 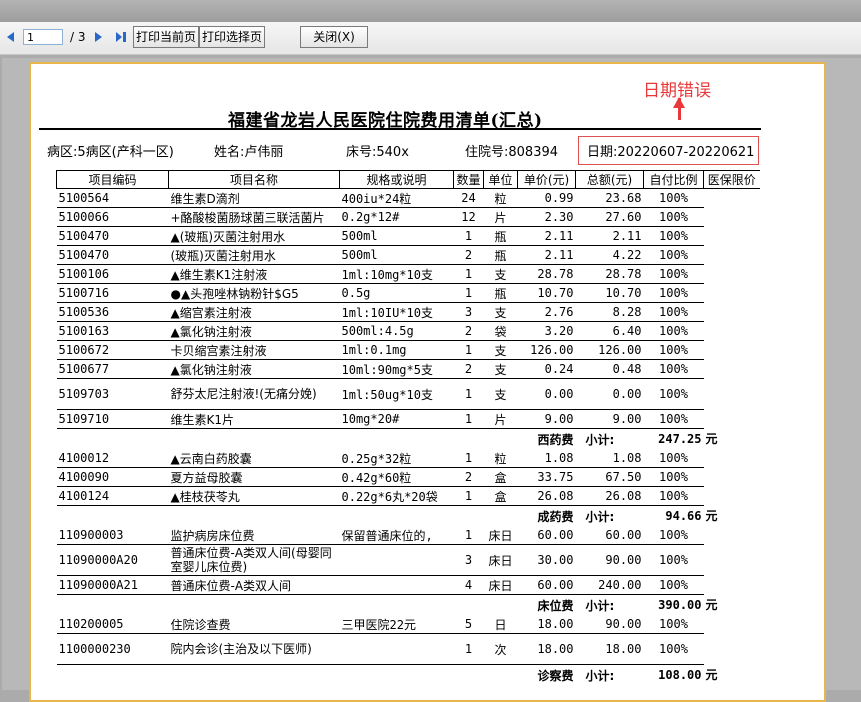 I want to click on table-cell: 0.24, so click(x=546, y=369).